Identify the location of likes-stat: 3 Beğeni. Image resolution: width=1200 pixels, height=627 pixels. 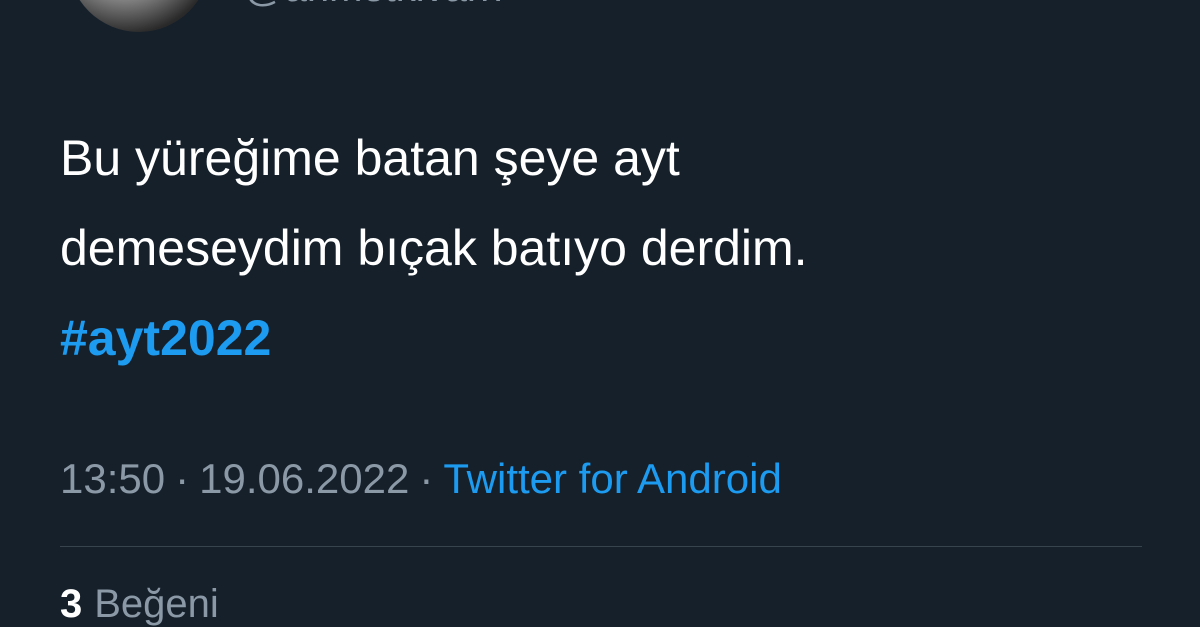
(139, 604).